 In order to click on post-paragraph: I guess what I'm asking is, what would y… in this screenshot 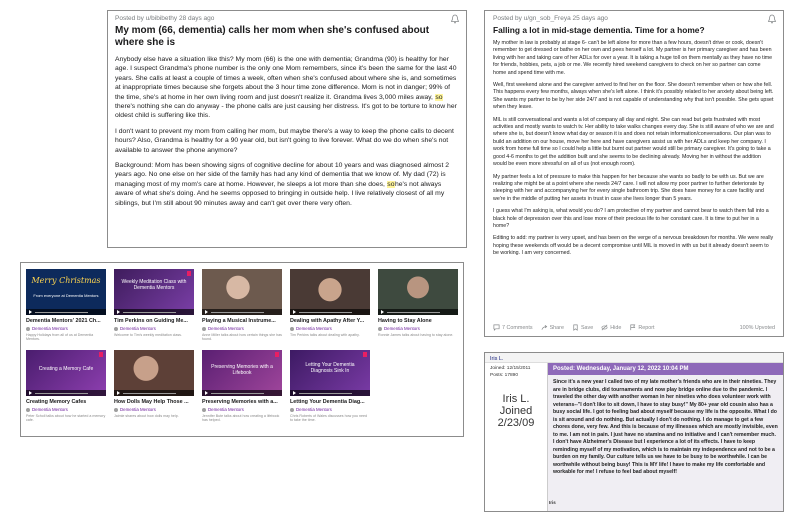, I will do `click(631, 218)`.